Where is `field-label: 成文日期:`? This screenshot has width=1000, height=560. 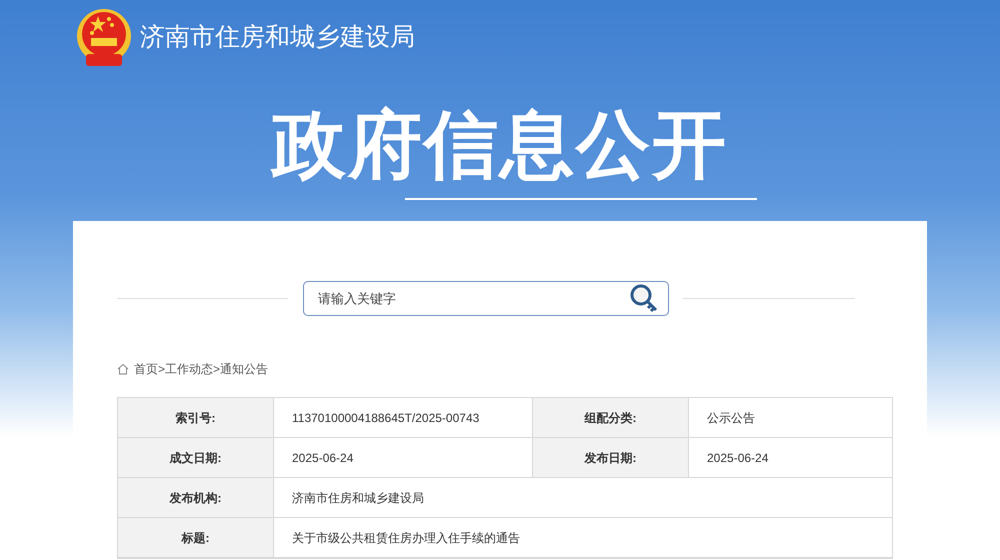
field-label: 成文日期: is located at coordinates (196, 458).